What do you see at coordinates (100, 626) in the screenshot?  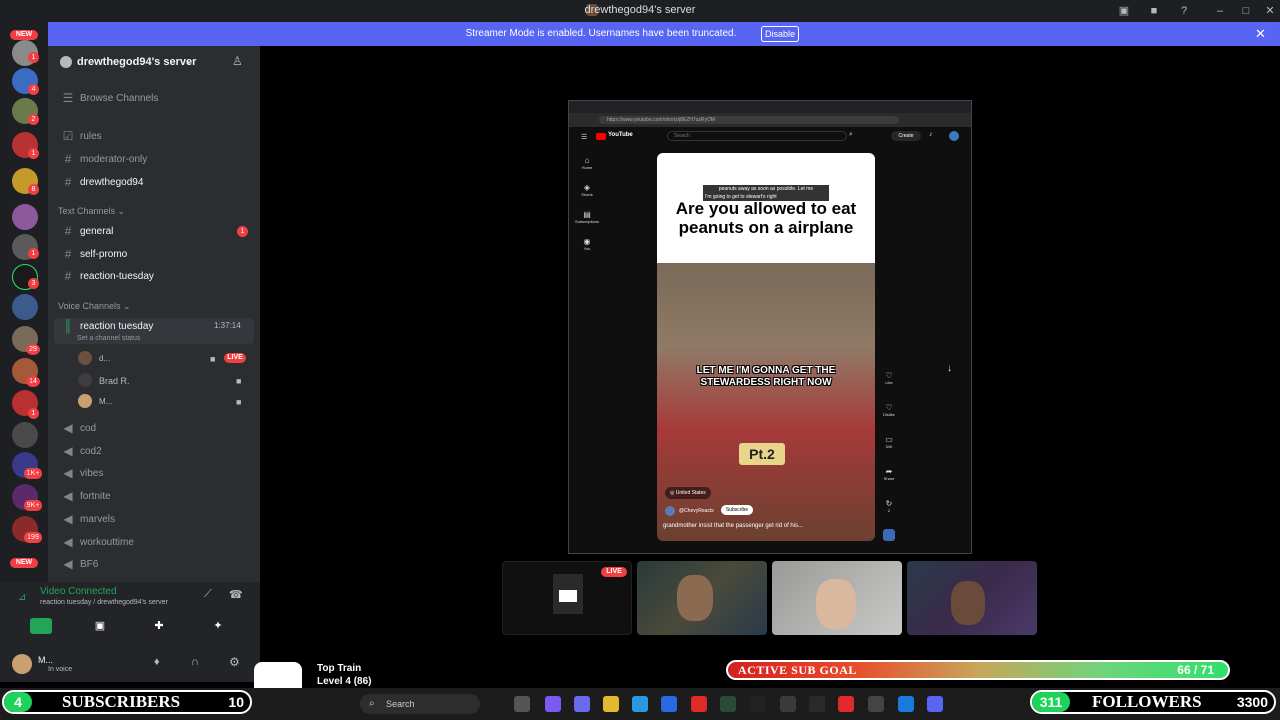 I see `screen-share-icon: ▣` at bounding box center [100, 626].